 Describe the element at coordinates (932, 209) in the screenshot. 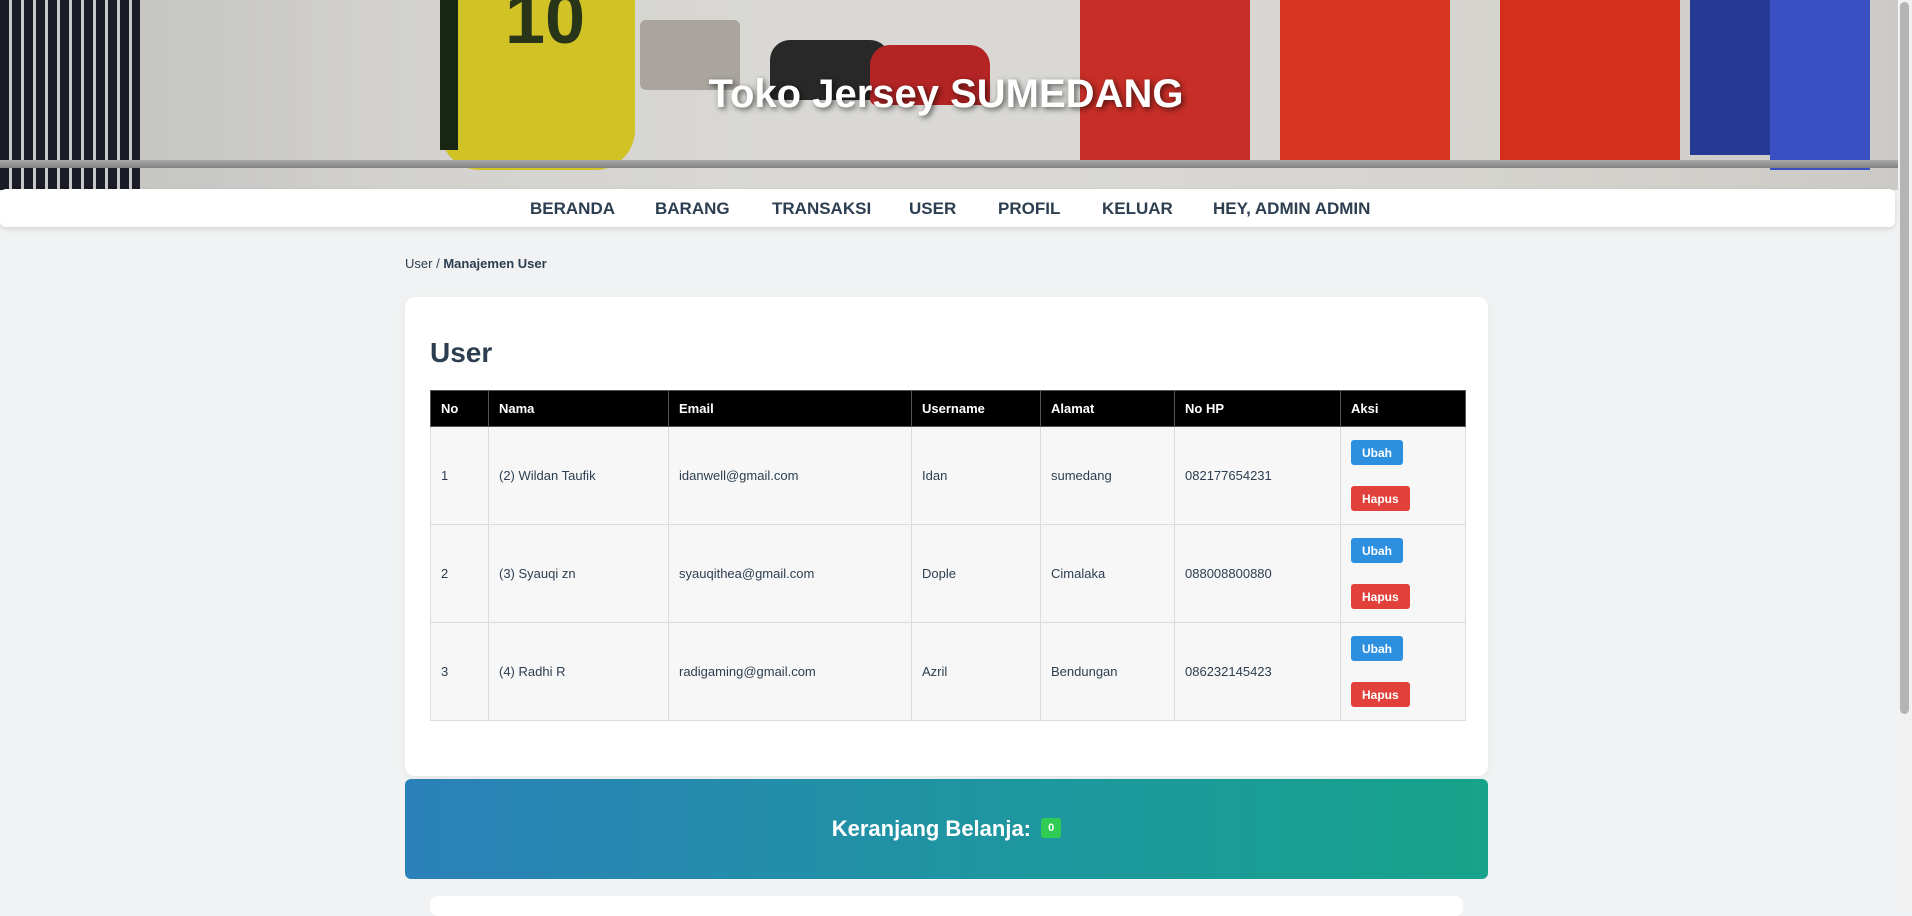

I see `nav-item-user: USER` at that location.